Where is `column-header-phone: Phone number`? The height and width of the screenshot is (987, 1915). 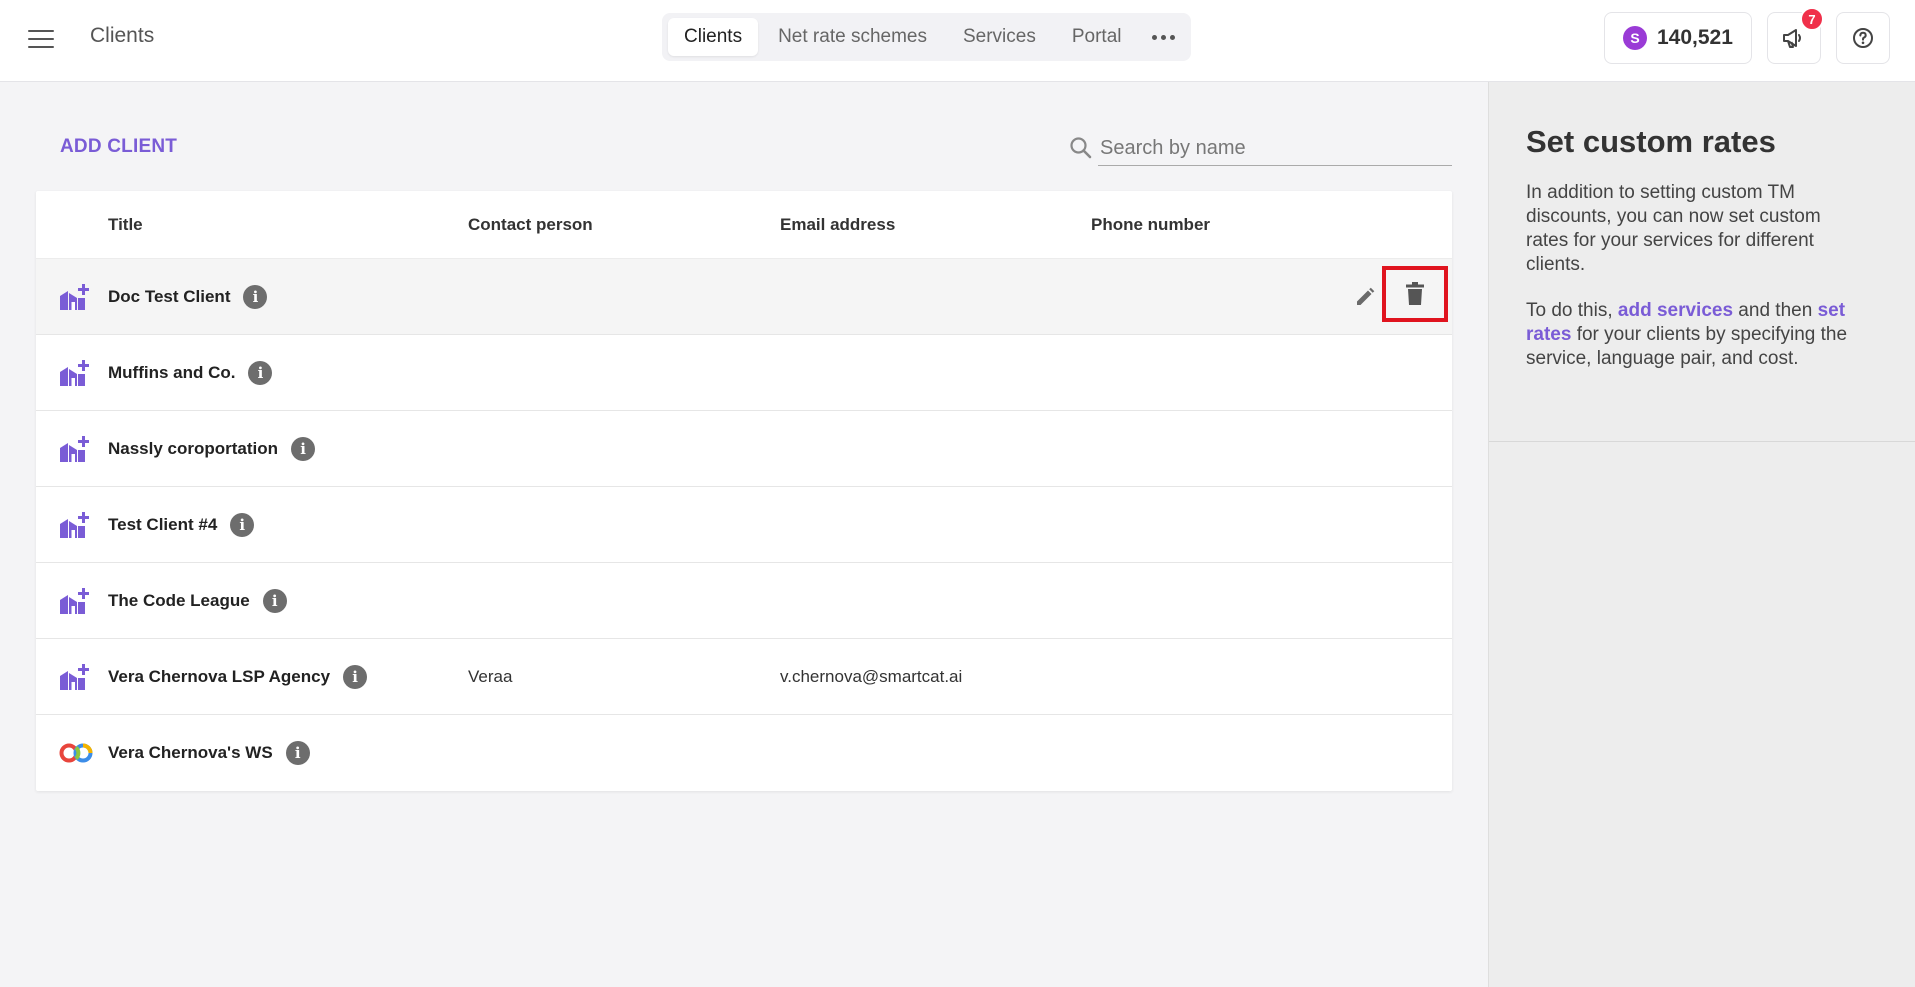 column-header-phone: Phone number is located at coordinates (1150, 225).